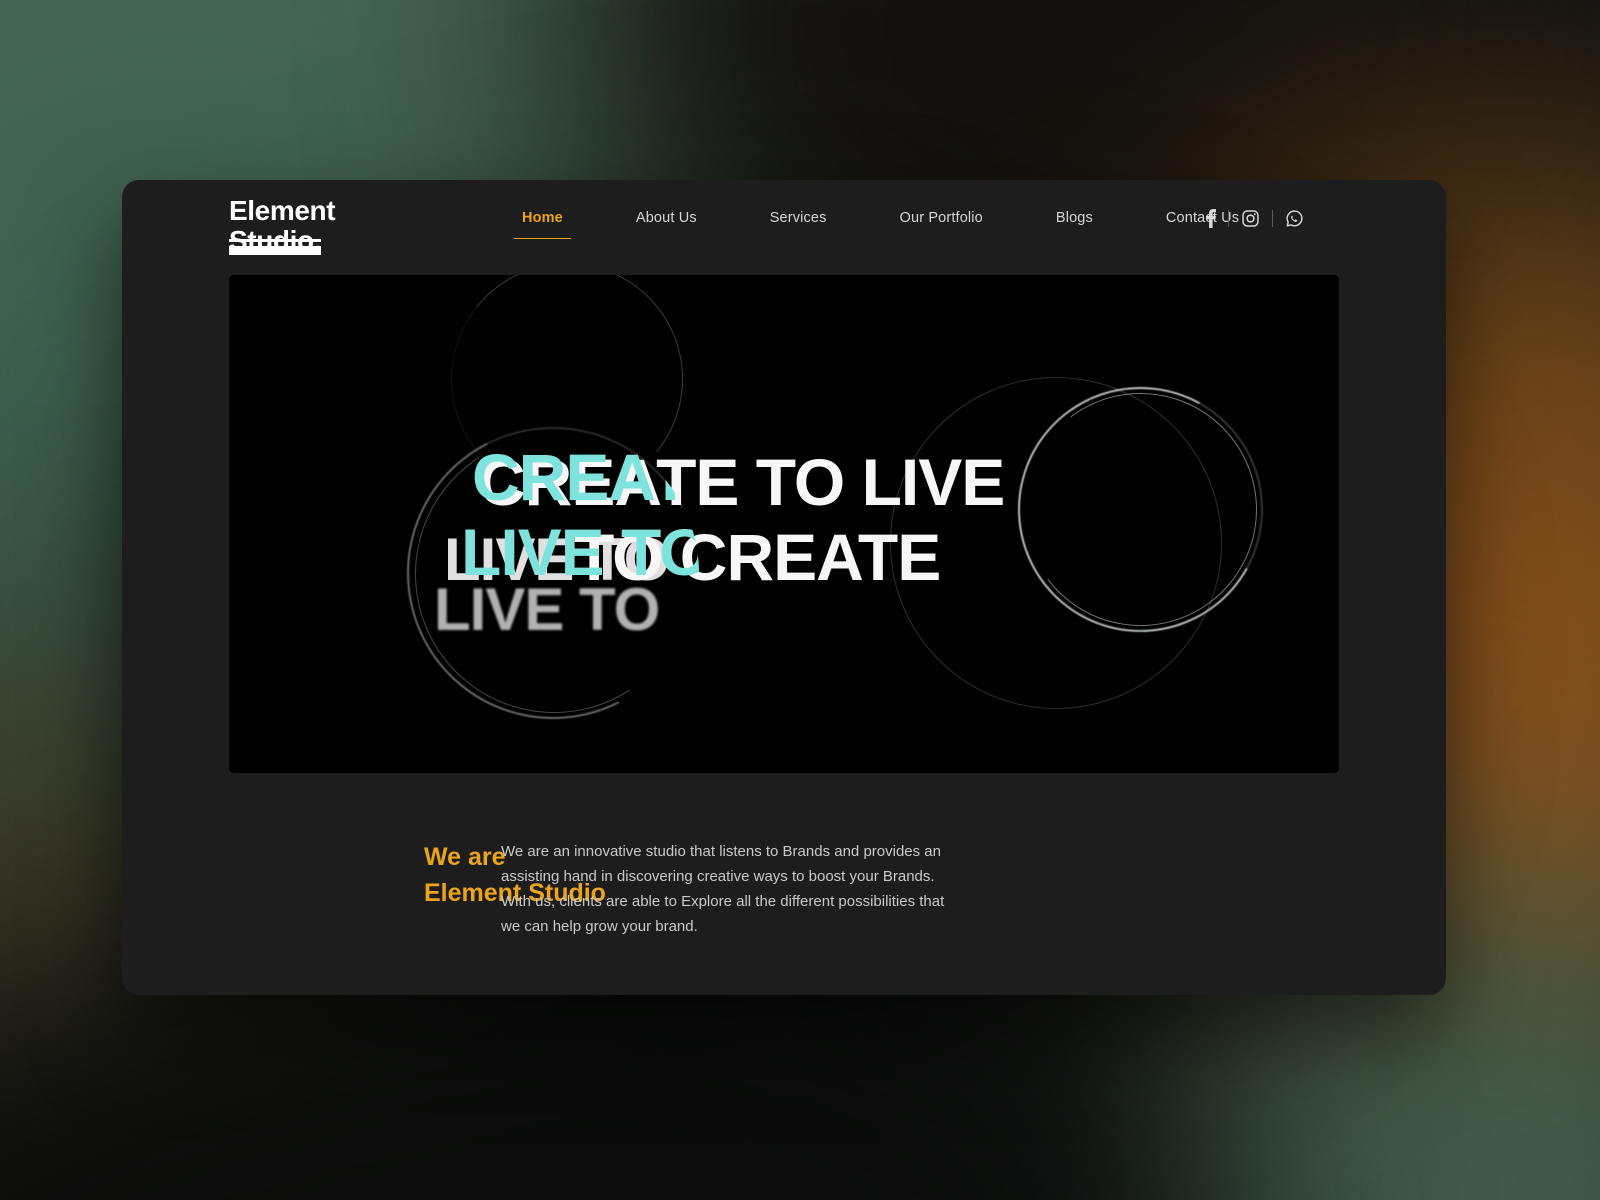 The height and width of the screenshot is (1200, 1600). I want to click on nav-item-about-us: About Us, so click(666, 224).